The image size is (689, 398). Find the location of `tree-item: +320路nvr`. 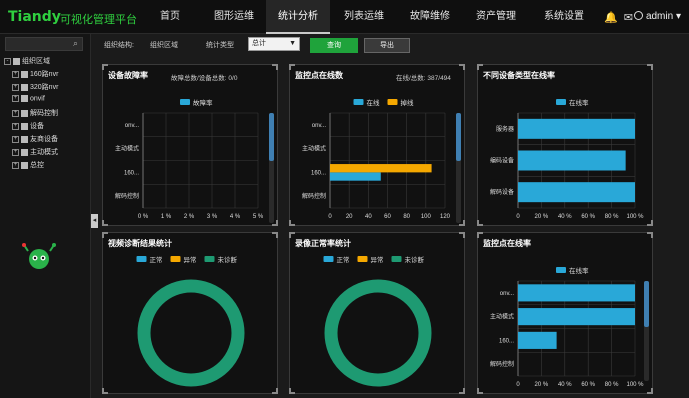

tree-item: +320路nvr is located at coordinates (35, 87).